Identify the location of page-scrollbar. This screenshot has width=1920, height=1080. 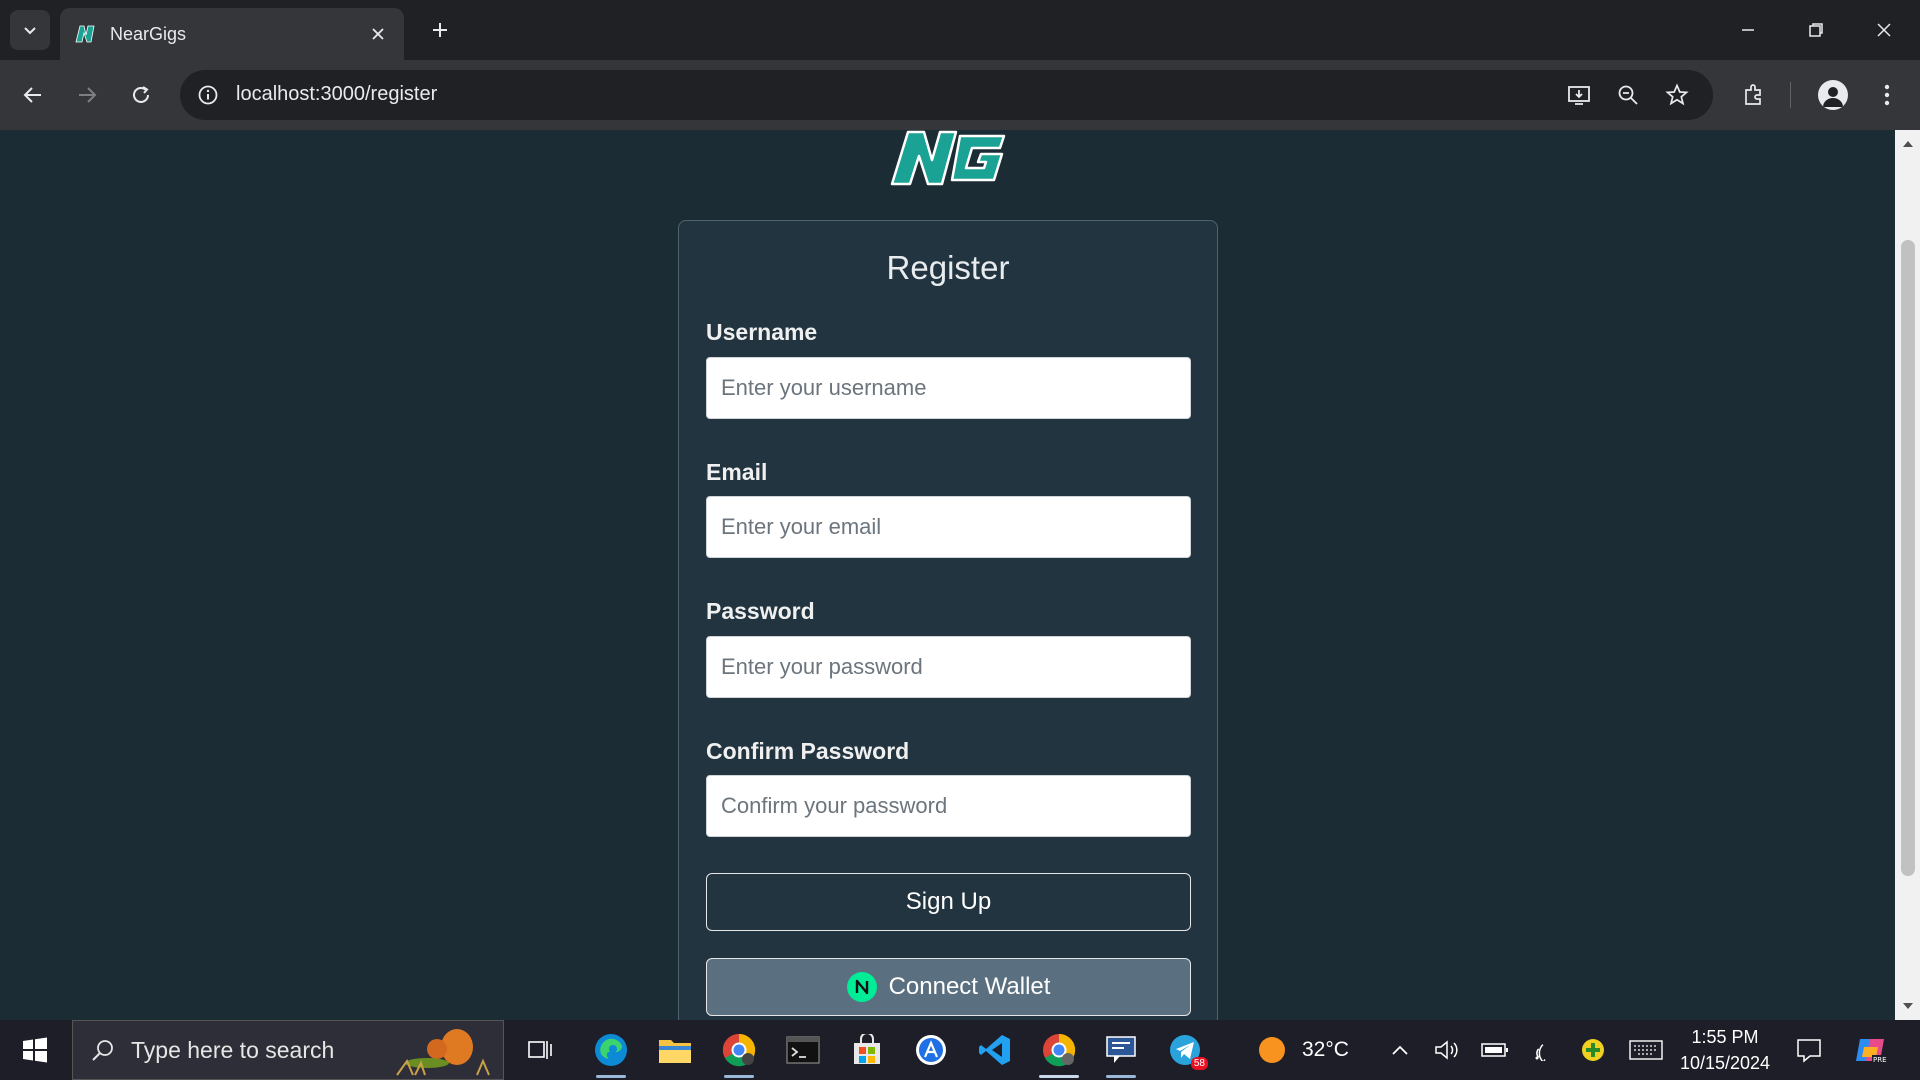
(1907, 575).